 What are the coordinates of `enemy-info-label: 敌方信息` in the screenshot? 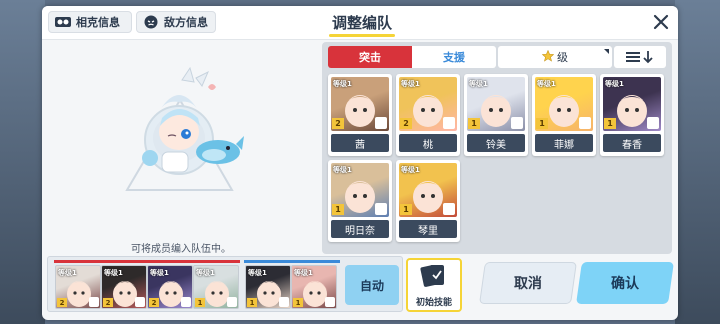 It's located at (186, 22).